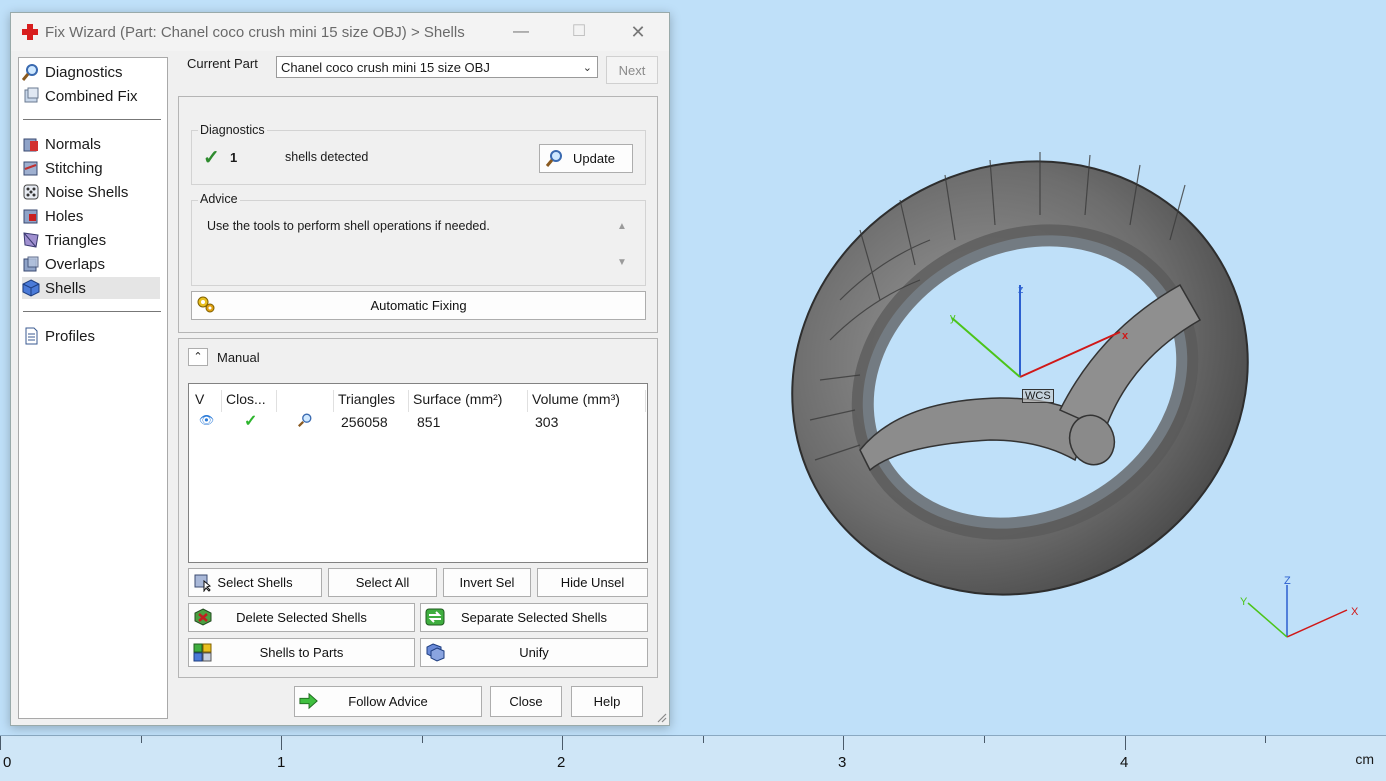 The height and width of the screenshot is (781, 1386). I want to click on nav-label: Holes, so click(64, 216).